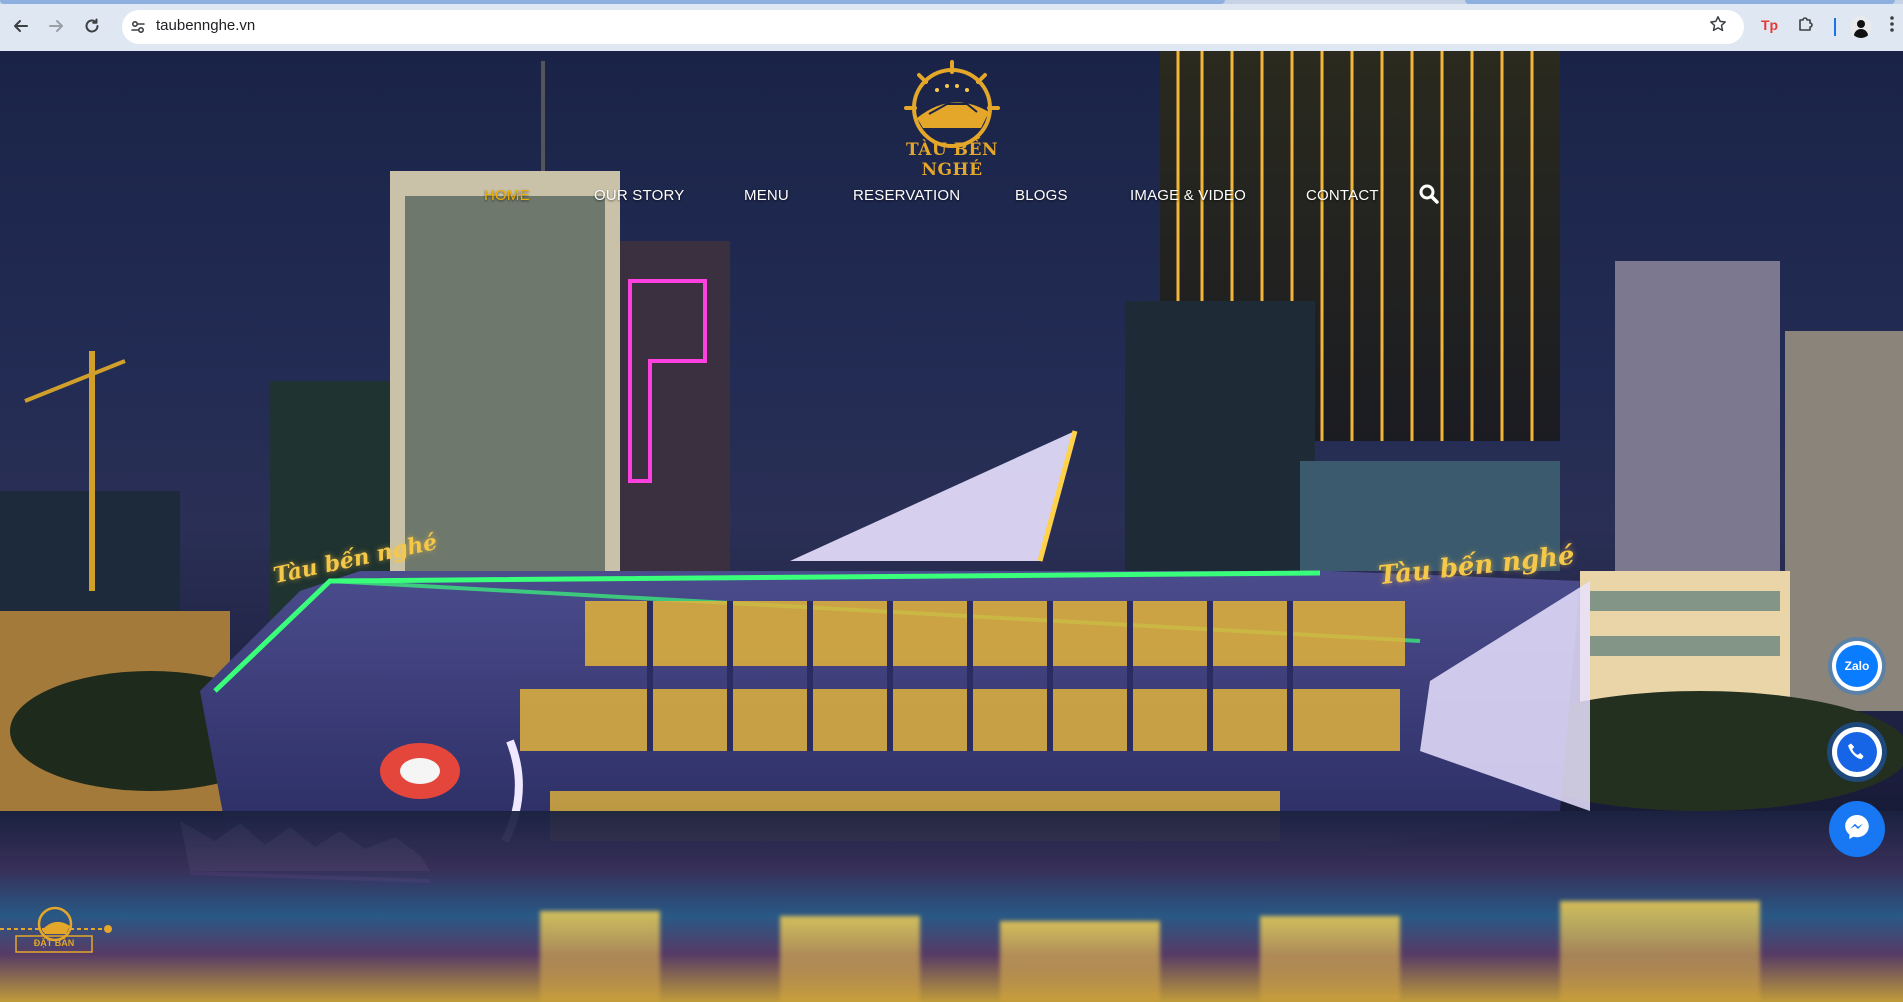 The width and height of the screenshot is (1903, 1002). Describe the element at coordinates (21, 26) in the screenshot. I see `back-arrow-icon` at that location.